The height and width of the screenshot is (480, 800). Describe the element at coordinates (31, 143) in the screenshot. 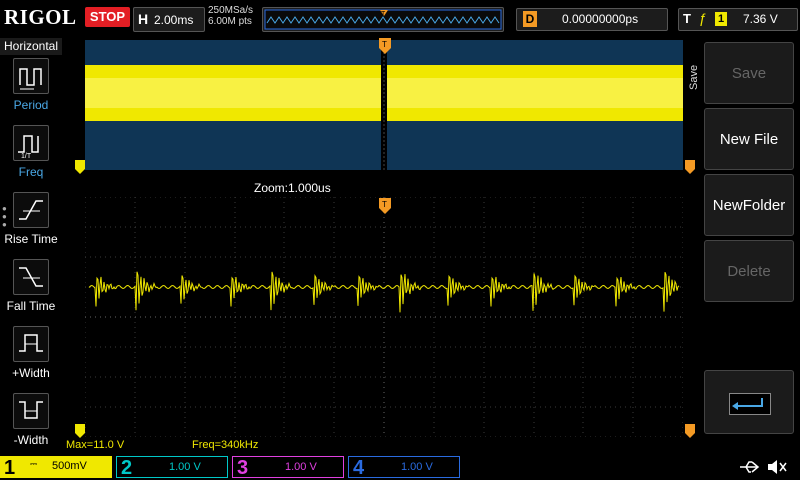

I see `freq-icon: 1/T` at that location.